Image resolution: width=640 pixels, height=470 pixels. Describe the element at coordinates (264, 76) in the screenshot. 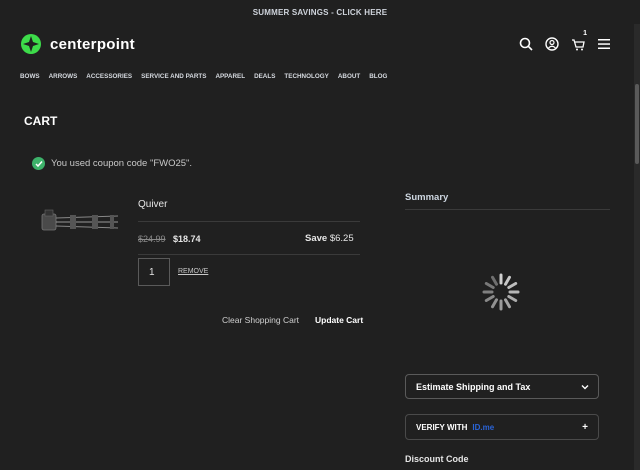

I see `nav-item-deals: DEALS` at that location.